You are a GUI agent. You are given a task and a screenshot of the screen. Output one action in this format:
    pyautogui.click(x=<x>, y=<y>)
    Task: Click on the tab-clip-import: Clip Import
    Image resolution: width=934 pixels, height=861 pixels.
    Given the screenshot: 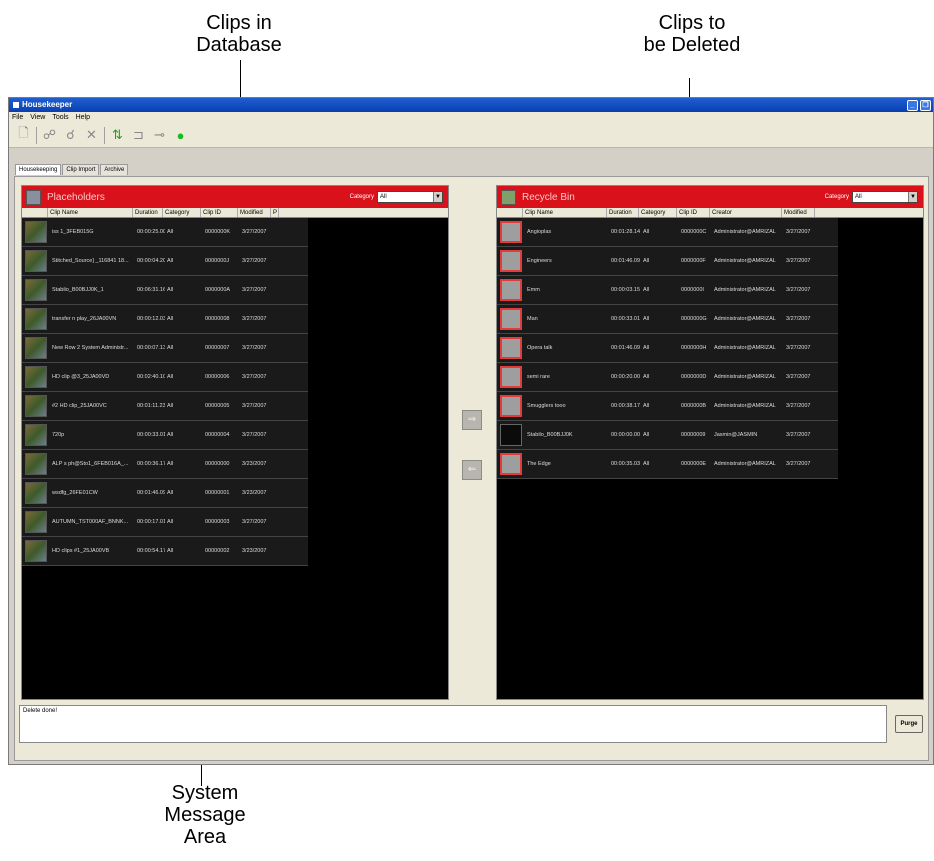 What is the action you would take?
    pyautogui.click(x=81, y=169)
    